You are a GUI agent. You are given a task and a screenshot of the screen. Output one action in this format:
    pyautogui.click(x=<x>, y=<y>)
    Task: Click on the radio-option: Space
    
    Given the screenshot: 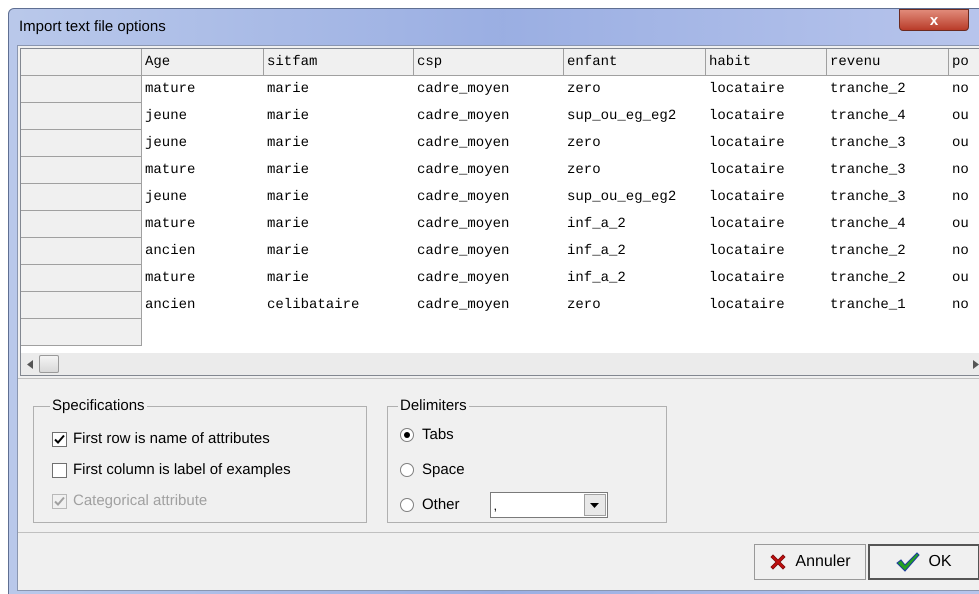 What is the action you would take?
    pyautogui.click(x=432, y=470)
    